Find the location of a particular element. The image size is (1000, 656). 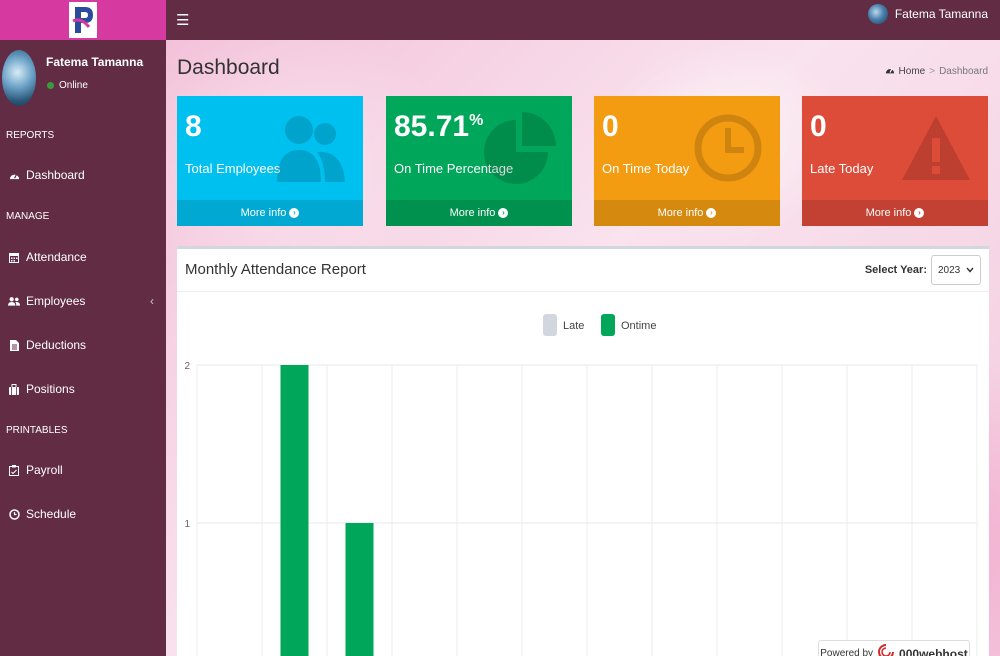

clipboard-icon is located at coordinates (14, 470).